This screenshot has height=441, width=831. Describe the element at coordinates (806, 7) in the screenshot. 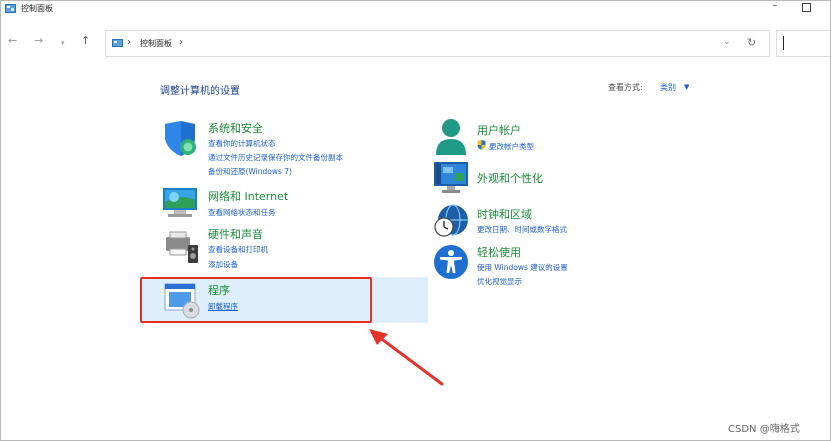

I see `maximize-button` at that location.